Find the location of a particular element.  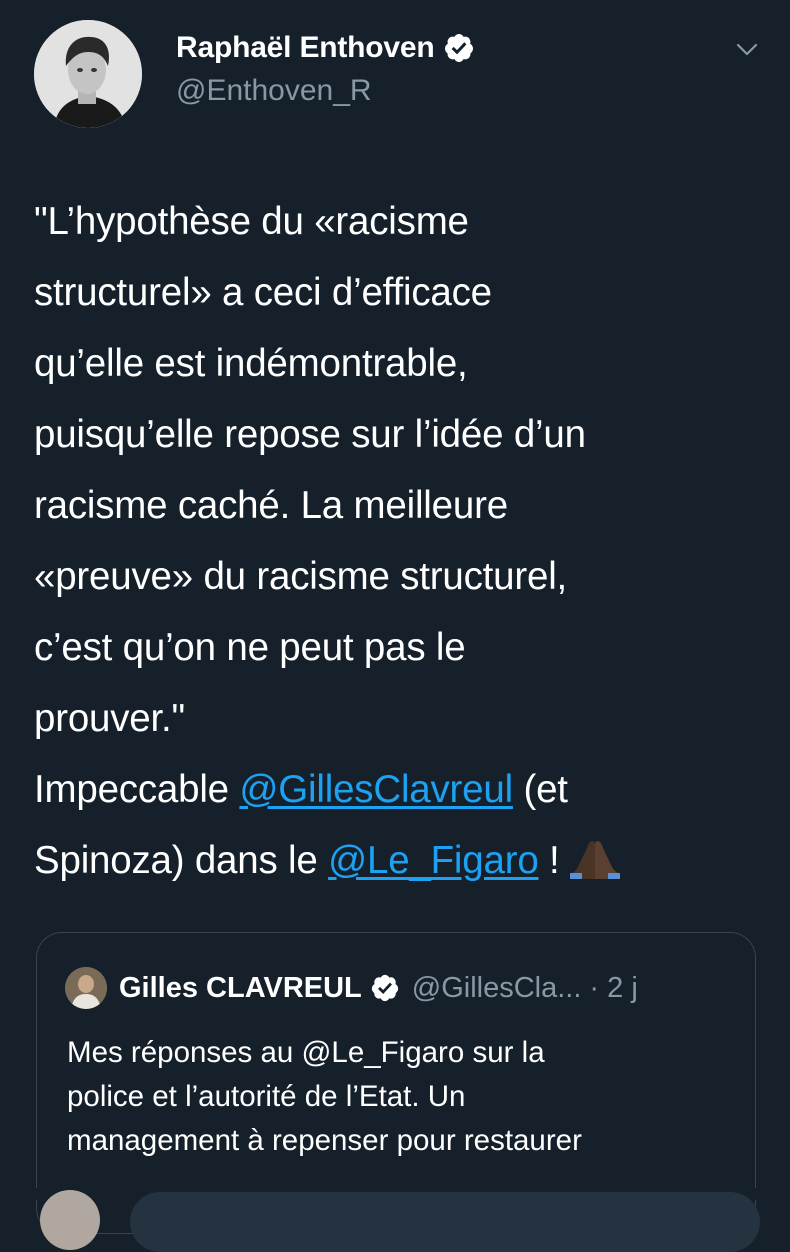

tweet-line: structurel» a ceci d’efficace is located at coordinates (263, 292).